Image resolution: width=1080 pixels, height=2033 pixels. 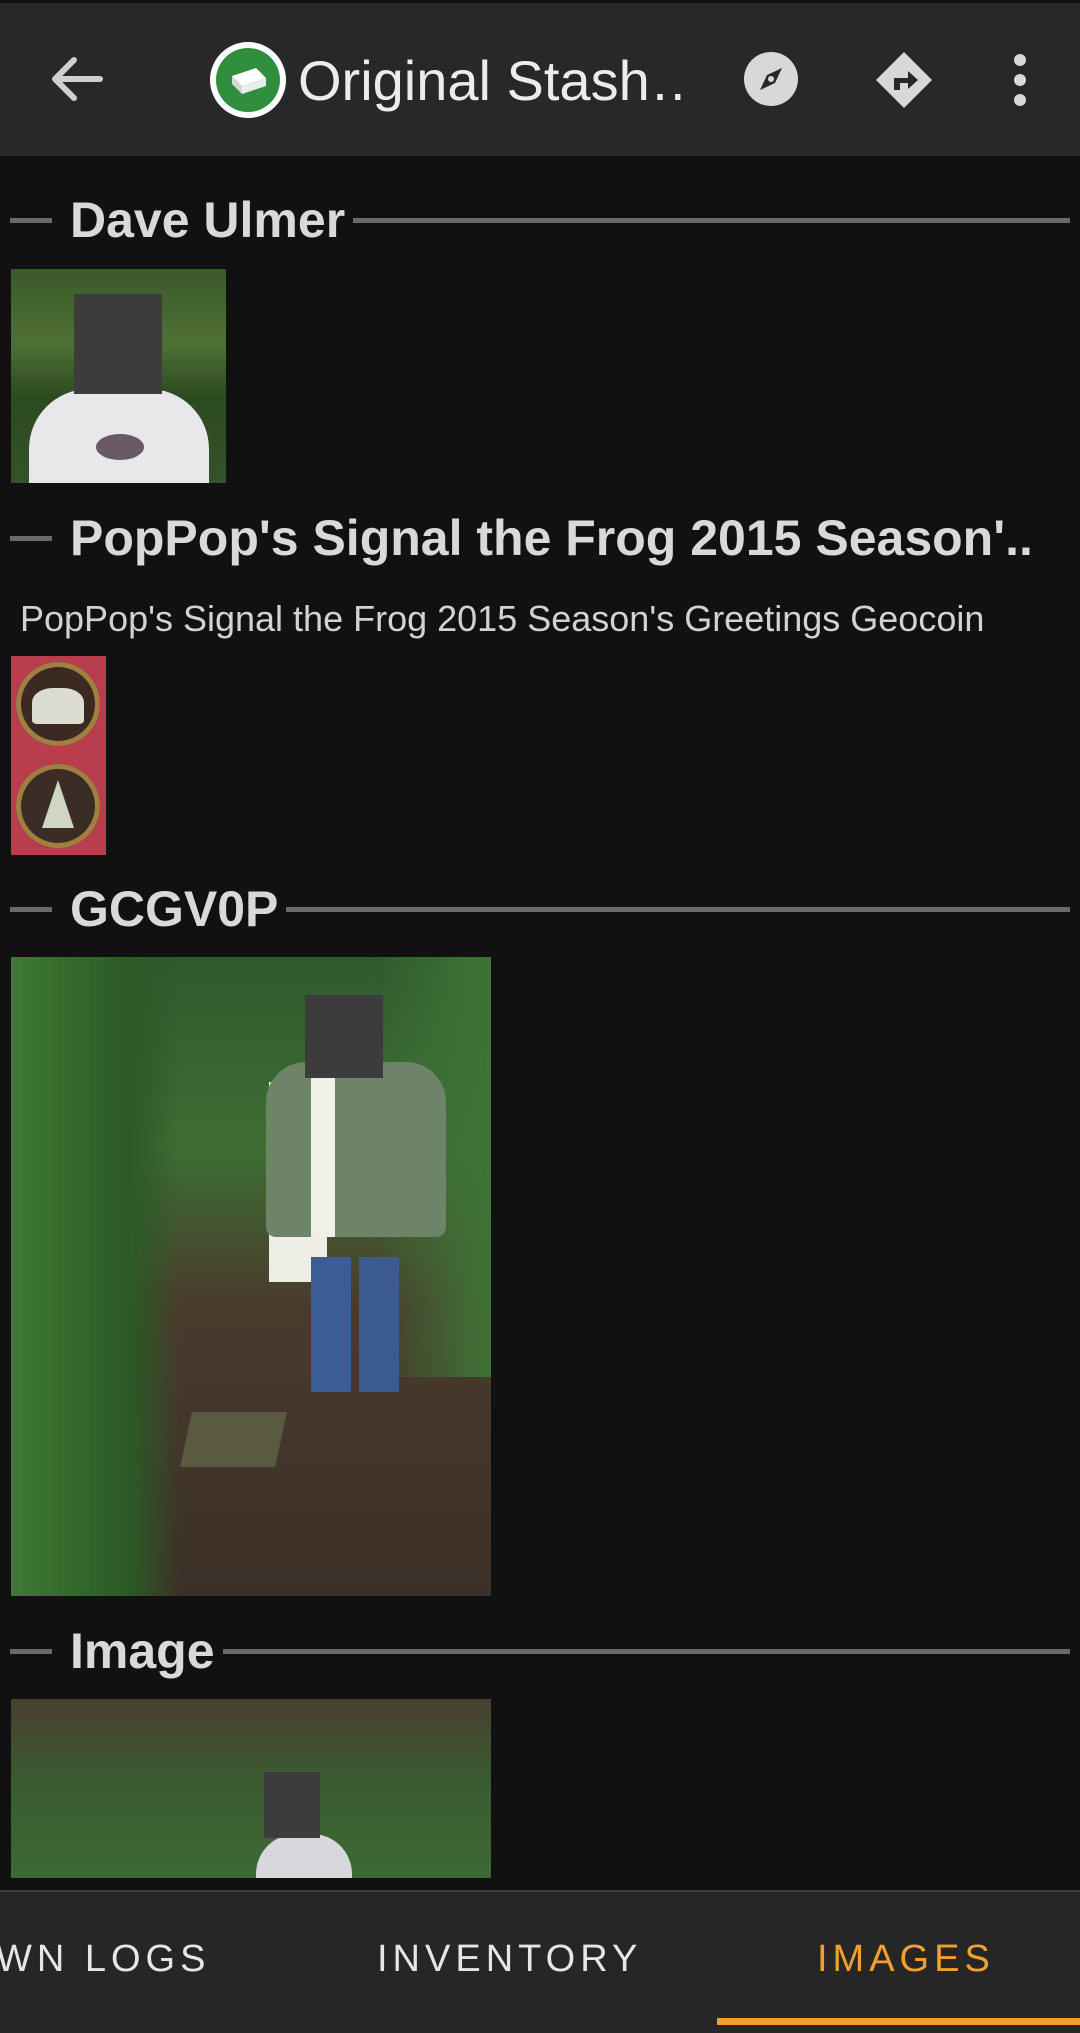 I want to click on compass-icon, so click(x=771, y=79).